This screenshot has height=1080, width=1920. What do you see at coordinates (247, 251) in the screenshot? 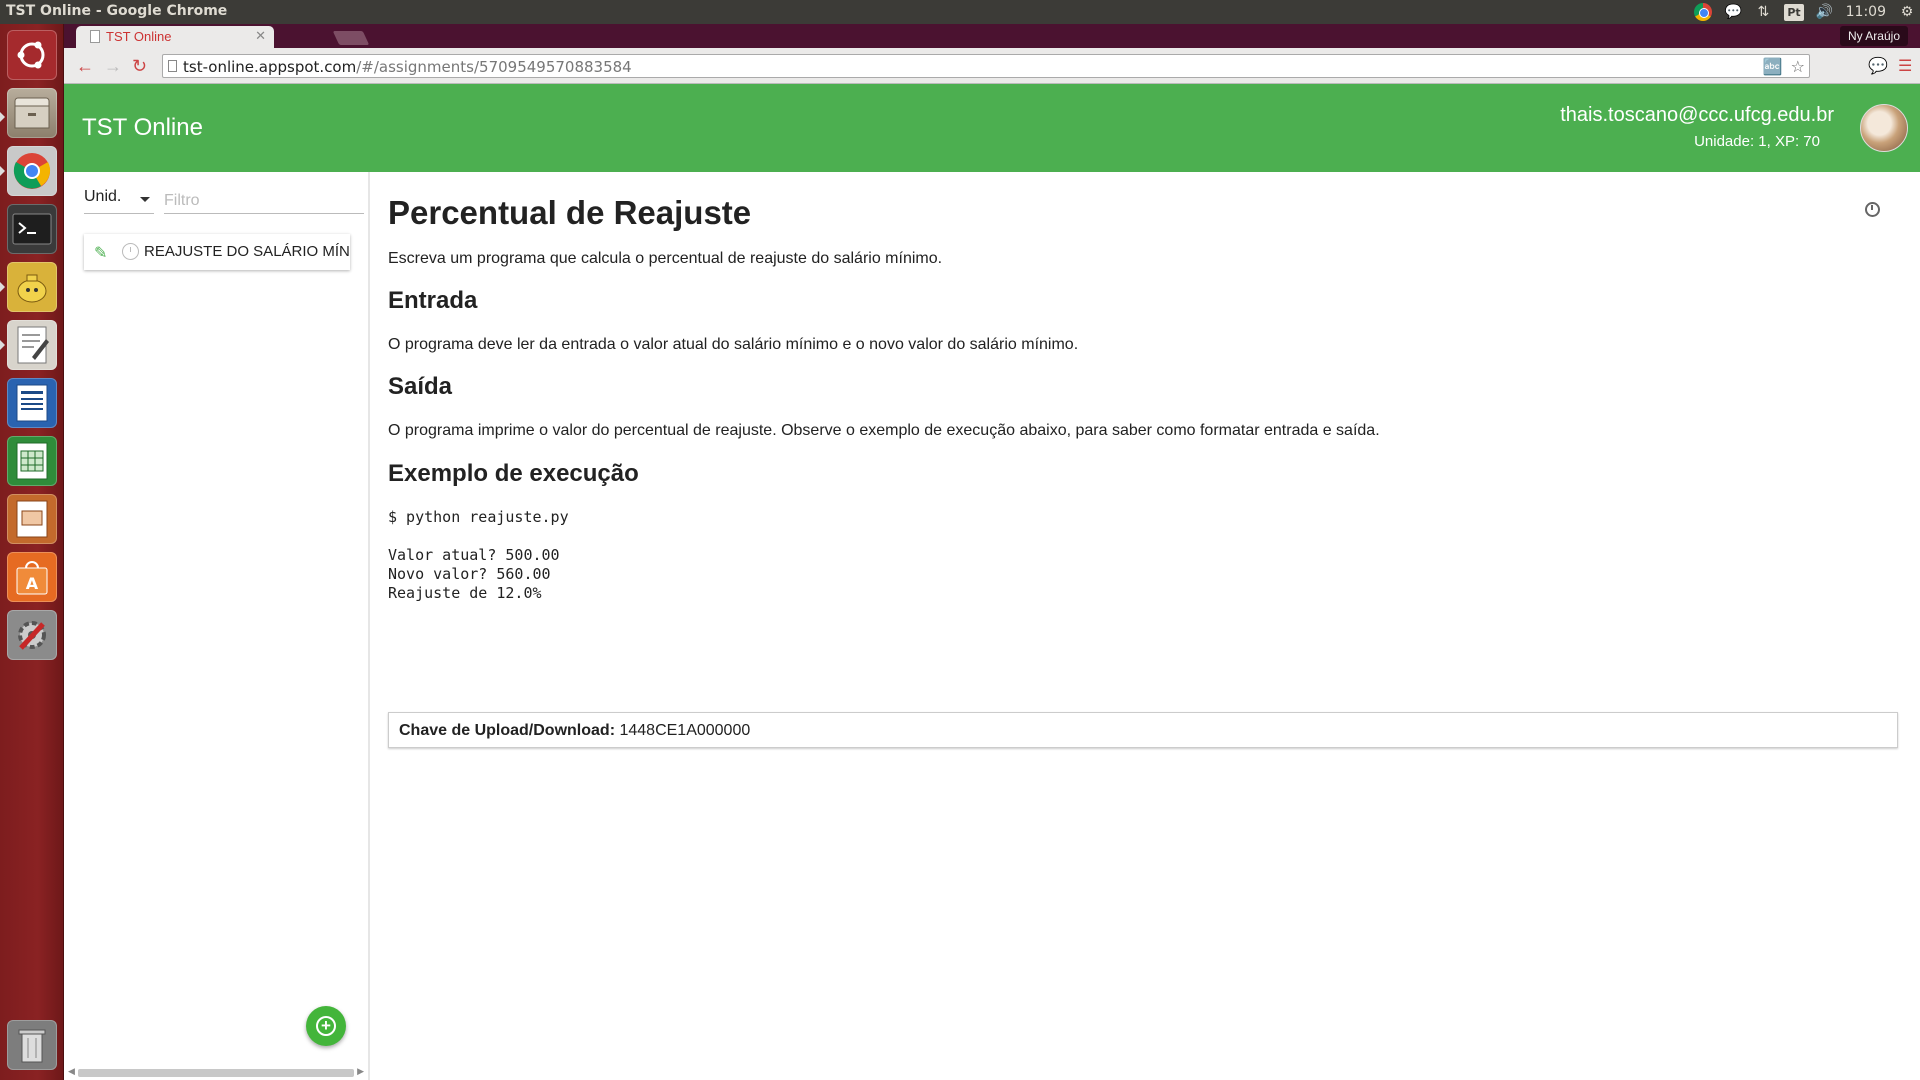
I see `task-label: REAJUSTE DO SALÁRIO MÍNIM` at bounding box center [247, 251].